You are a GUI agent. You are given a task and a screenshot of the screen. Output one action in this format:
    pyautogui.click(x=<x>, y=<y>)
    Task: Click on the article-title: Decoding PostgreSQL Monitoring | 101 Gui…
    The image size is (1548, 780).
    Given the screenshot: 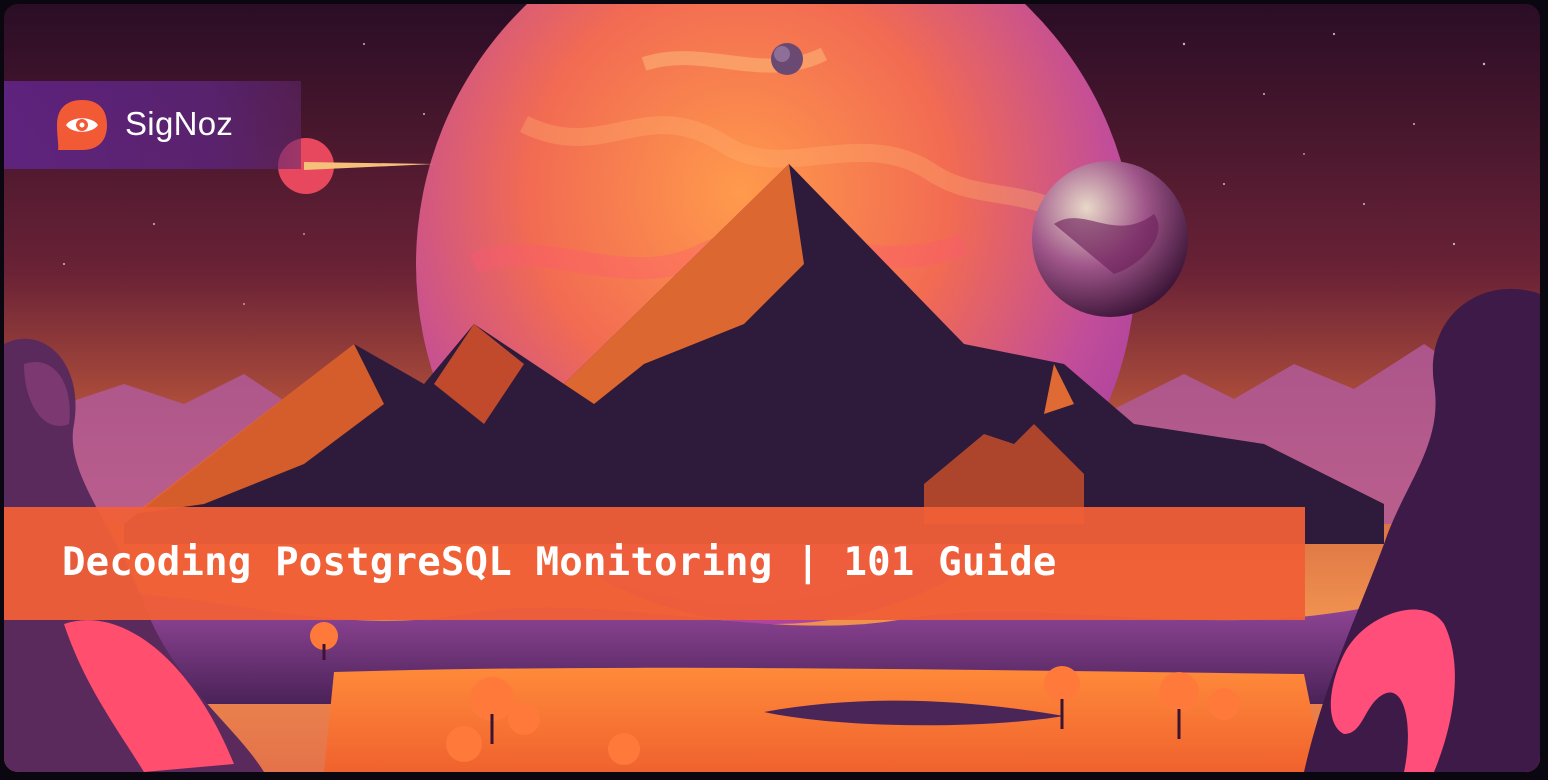 What is the action you would take?
    pyautogui.click(x=559, y=562)
    